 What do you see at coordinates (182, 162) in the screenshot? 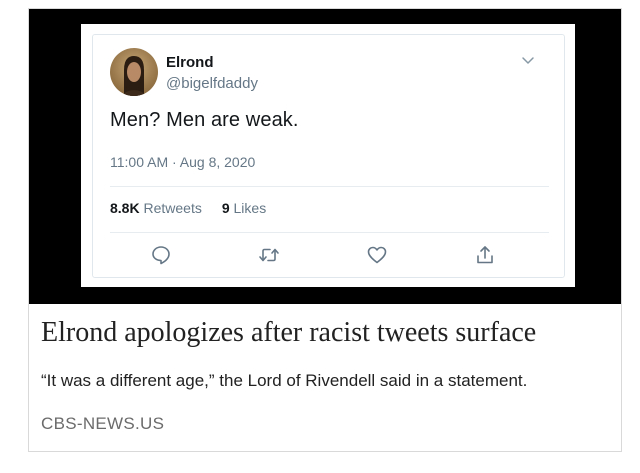
I see `tweet-timestamp: 11:00 AM · Aug 8, 2020` at bounding box center [182, 162].